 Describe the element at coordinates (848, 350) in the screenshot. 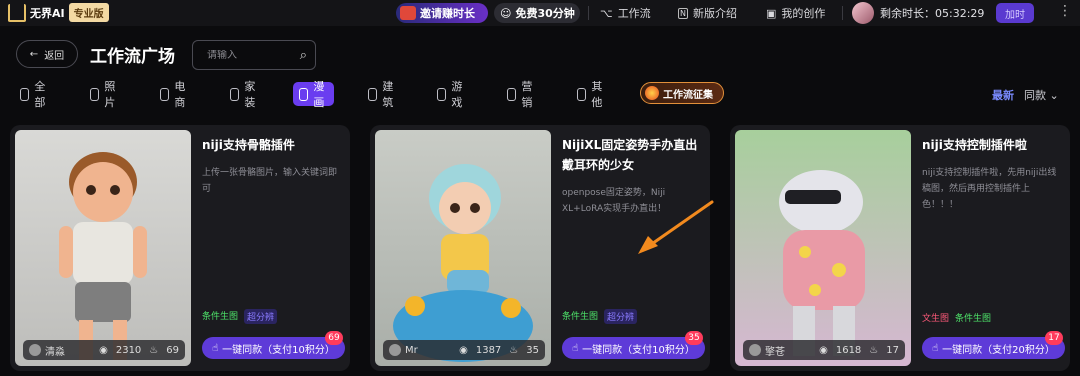

I see `view-count: 1618` at that location.